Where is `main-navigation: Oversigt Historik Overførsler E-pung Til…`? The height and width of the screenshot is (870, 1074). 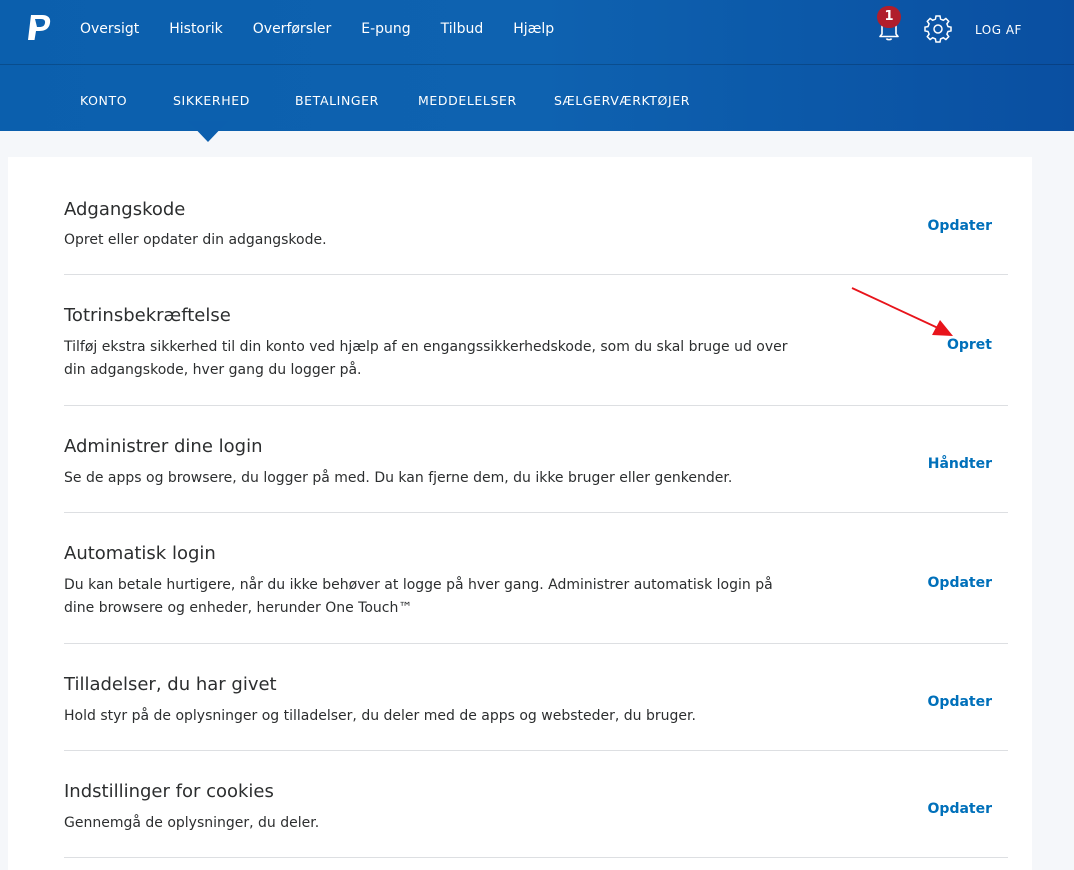
main-navigation: Oversigt Historik Overførsler E-pung Til… is located at coordinates (332, 30).